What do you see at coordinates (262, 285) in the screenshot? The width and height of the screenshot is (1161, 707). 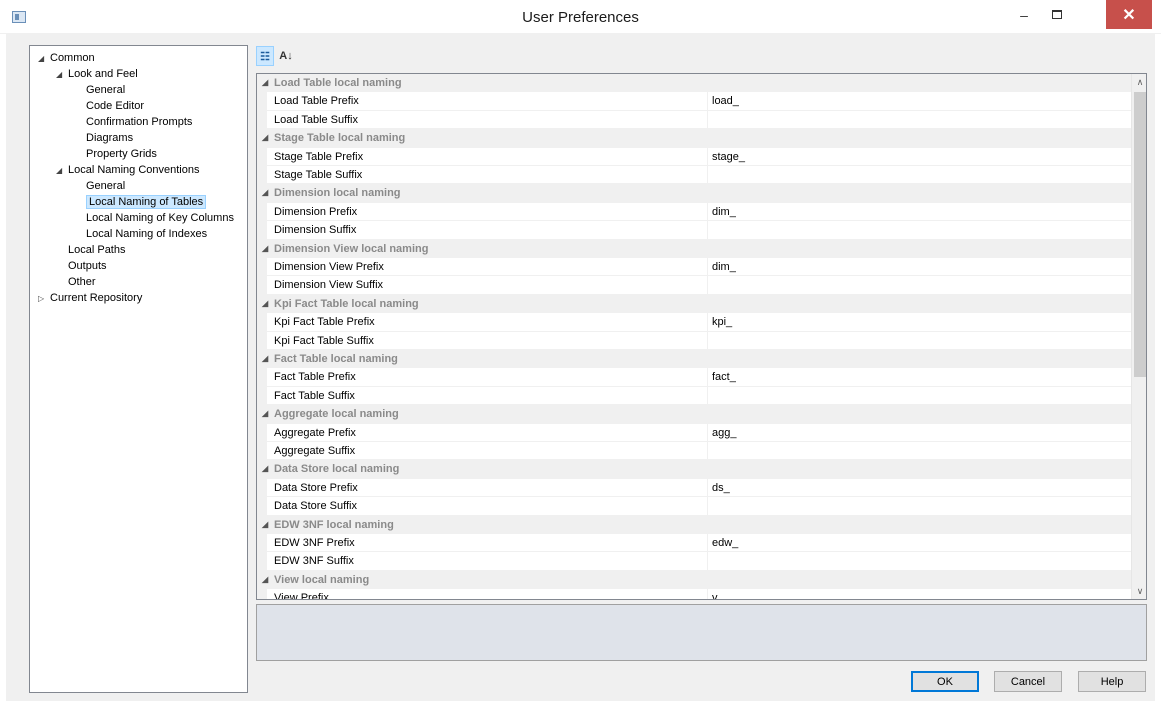 I see `row-margin` at bounding box center [262, 285].